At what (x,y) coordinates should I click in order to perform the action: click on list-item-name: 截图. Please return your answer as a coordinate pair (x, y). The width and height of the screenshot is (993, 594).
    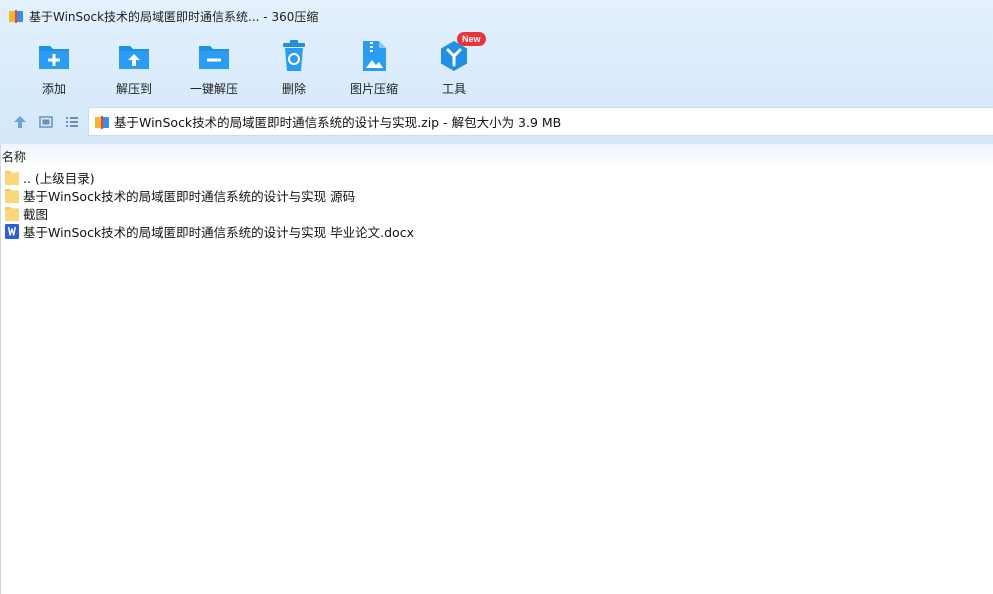
    Looking at the image, I should click on (36, 214).